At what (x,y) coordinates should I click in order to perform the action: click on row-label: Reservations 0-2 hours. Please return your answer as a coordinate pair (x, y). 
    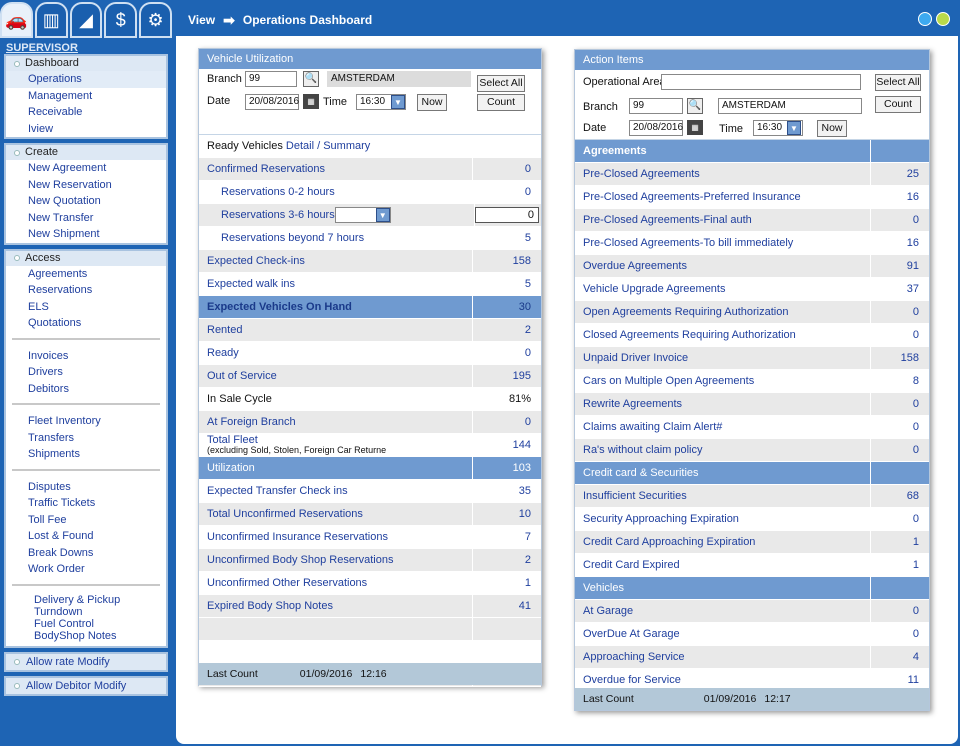
    Looking at the image, I should click on (278, 192).